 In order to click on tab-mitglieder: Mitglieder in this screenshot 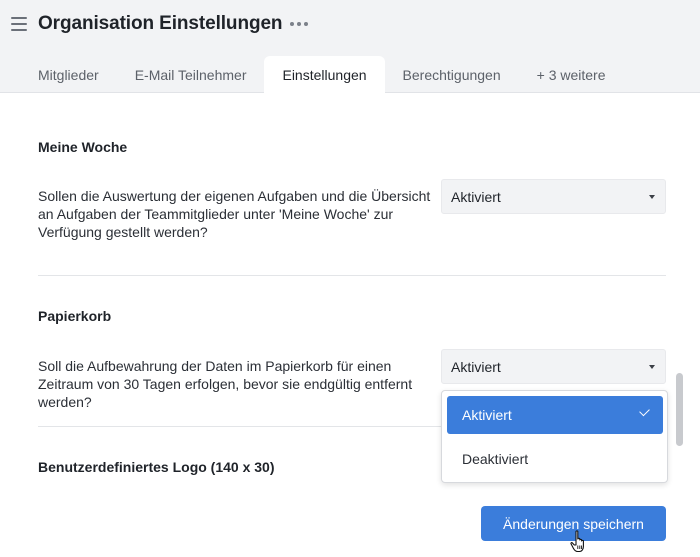, I will do `click(68, 74)`.